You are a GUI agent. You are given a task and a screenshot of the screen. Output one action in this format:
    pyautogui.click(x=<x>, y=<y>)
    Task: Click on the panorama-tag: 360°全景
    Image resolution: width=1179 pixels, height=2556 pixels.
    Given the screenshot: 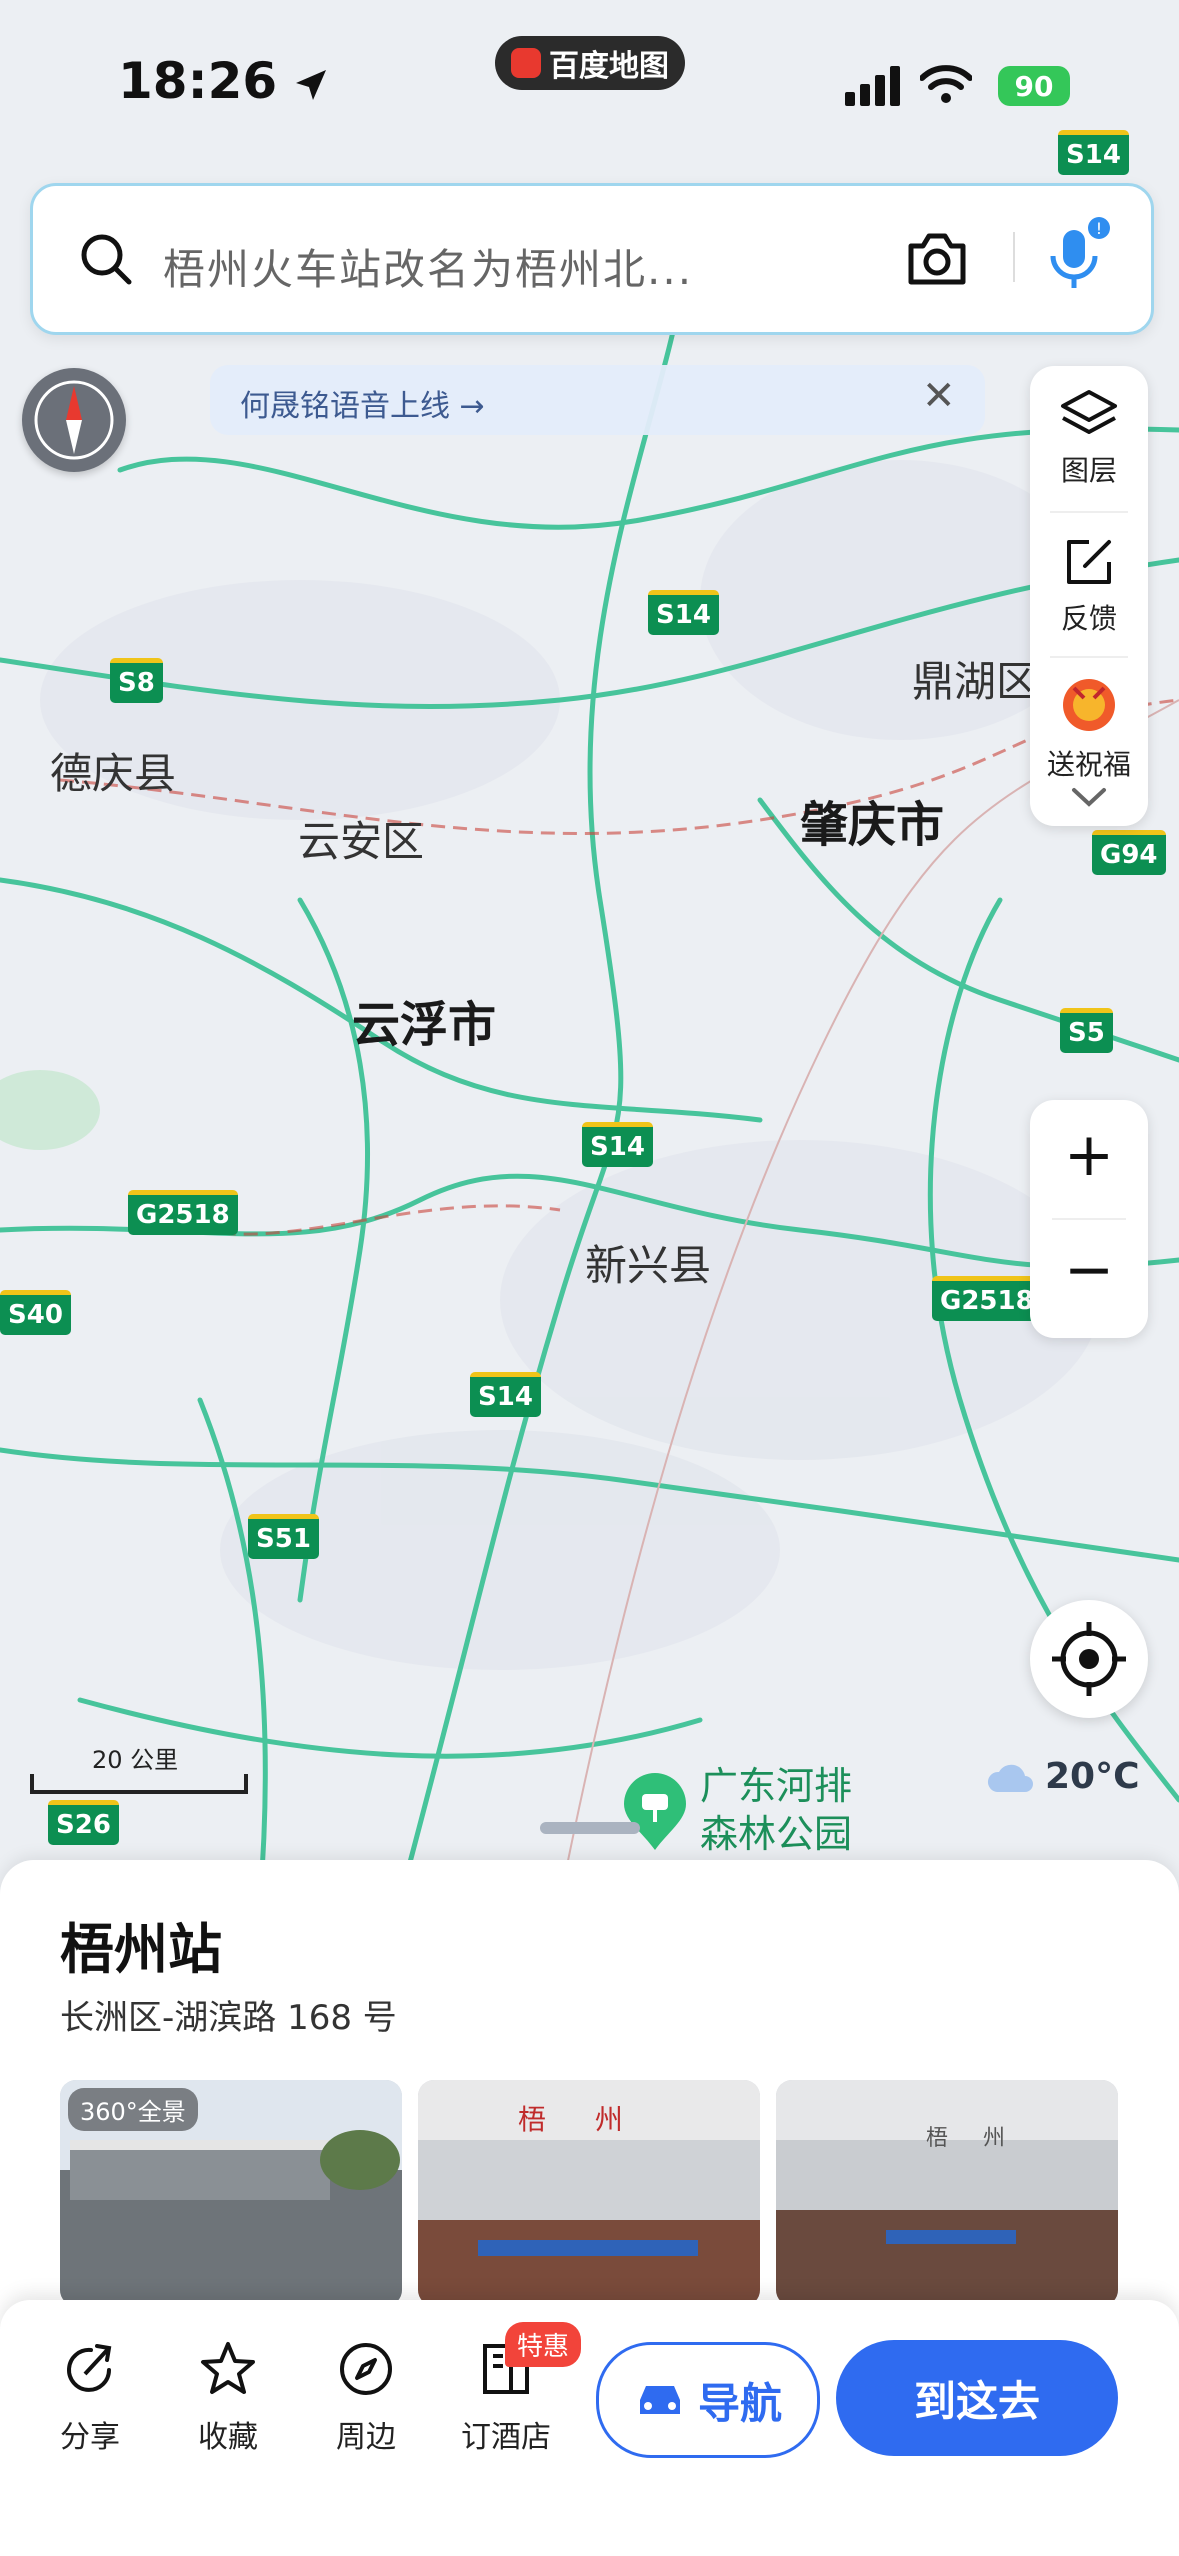 What is the action you would take?
    pyautogui.click(x=133, y=2109)
    